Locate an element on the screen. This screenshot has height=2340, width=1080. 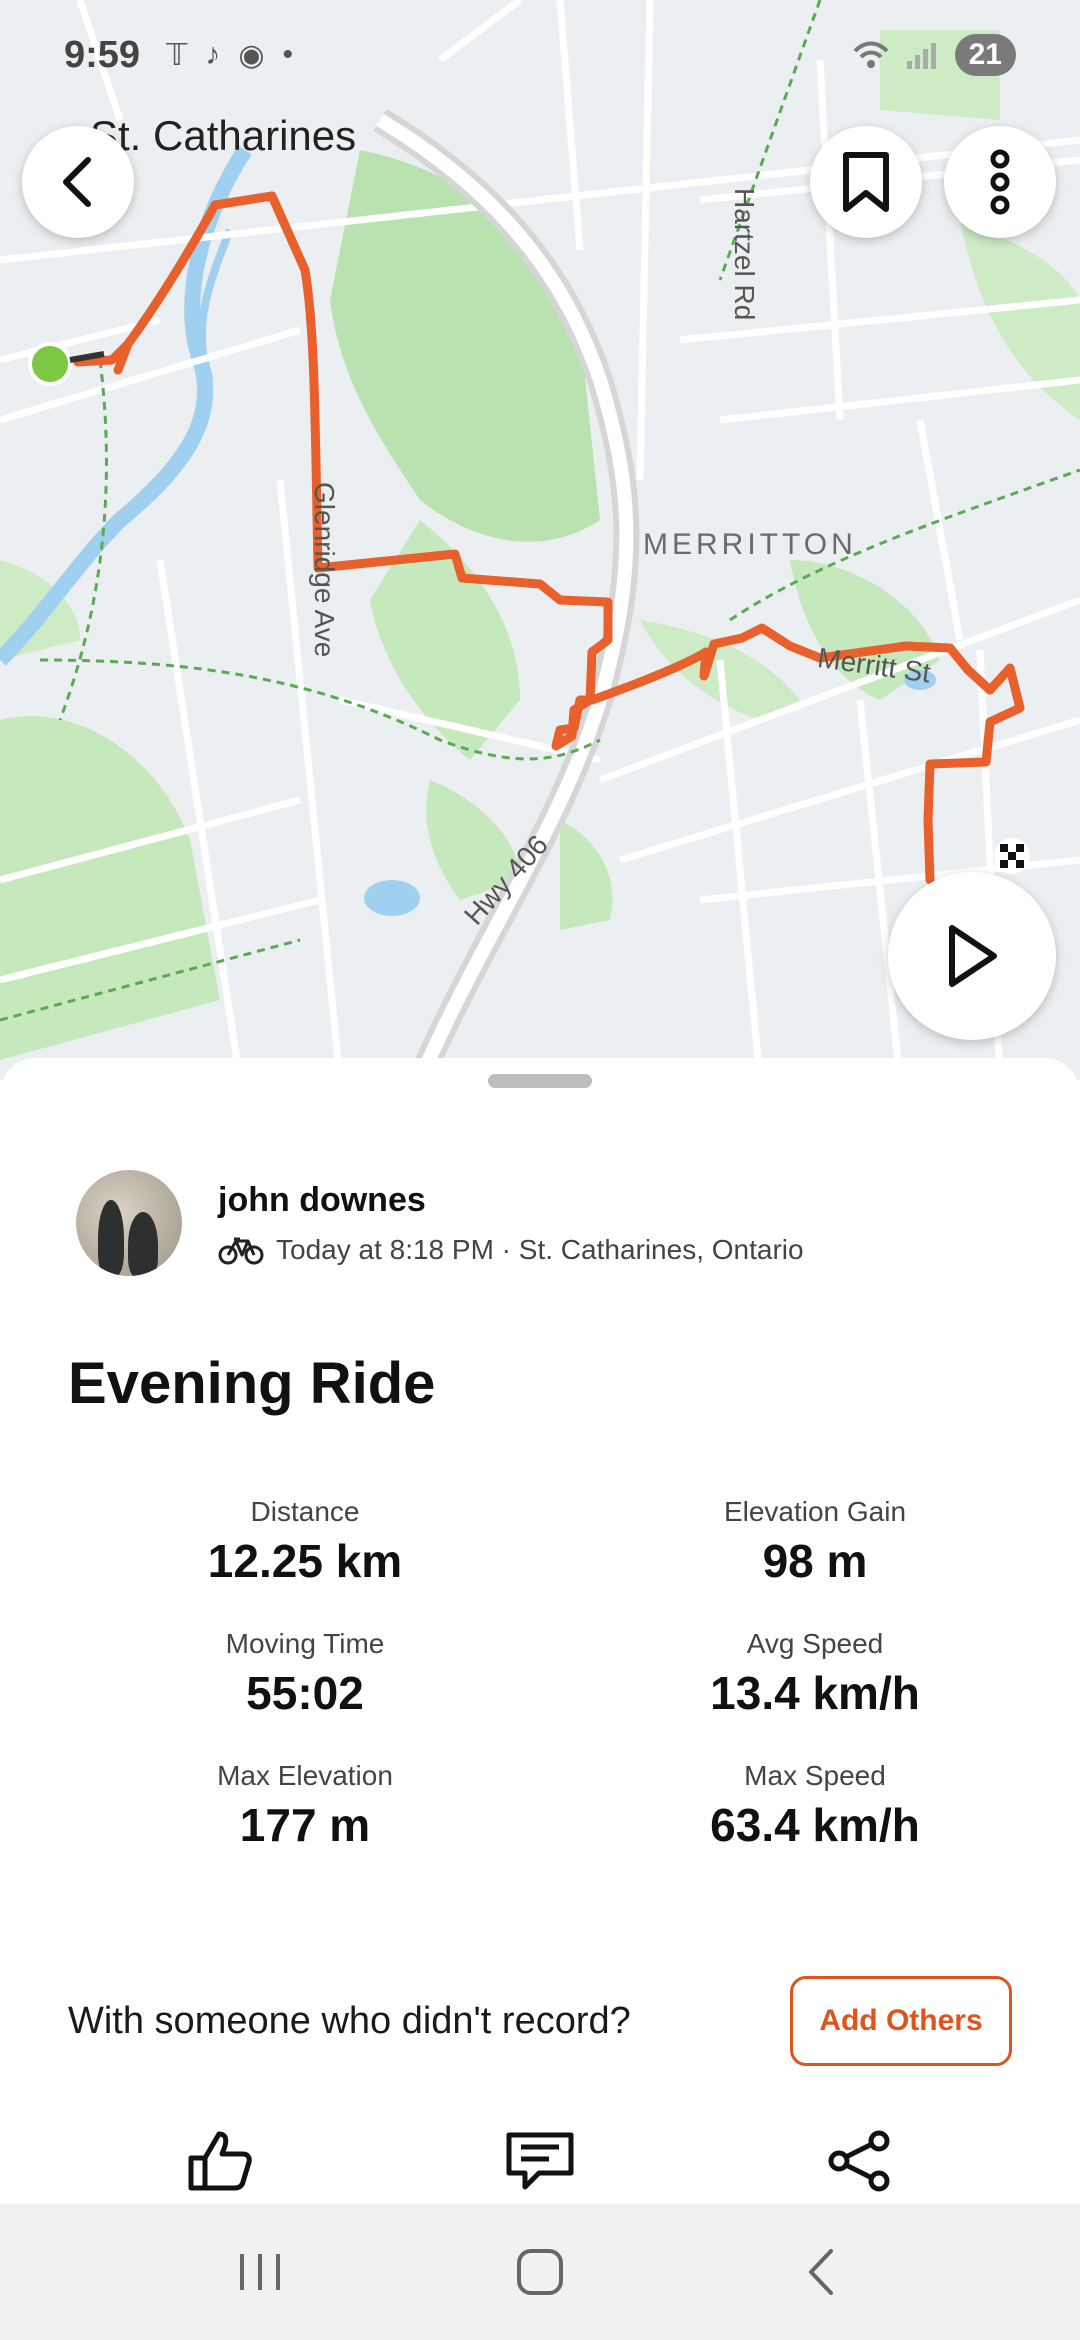
stat-value: 12.25 km is located at coordinates (305, 1561).